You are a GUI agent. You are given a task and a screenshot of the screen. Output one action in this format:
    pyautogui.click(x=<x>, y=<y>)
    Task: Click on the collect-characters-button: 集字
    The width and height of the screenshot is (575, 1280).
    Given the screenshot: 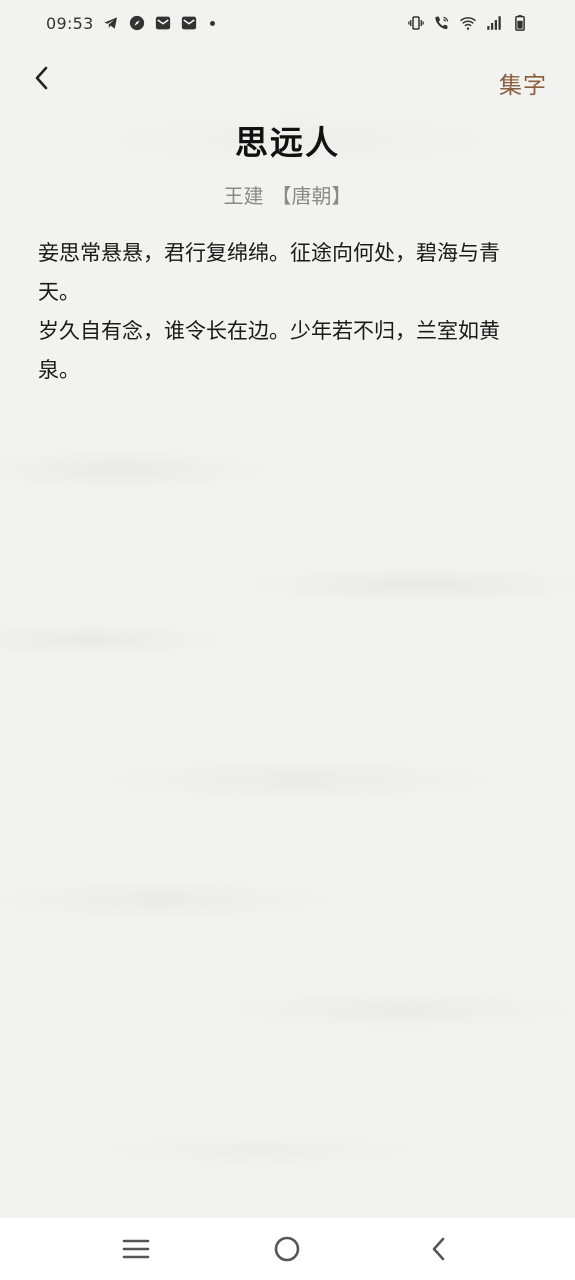 What is the action you would take?
    pyautogui.click(x=523, y=83)
    